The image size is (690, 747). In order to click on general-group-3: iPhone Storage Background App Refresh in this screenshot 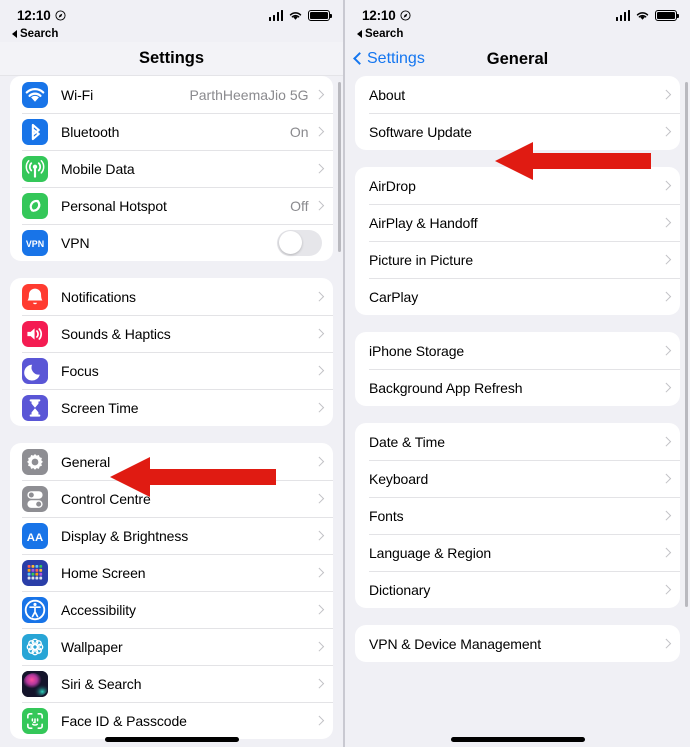, I will do `click(517, 369)`.